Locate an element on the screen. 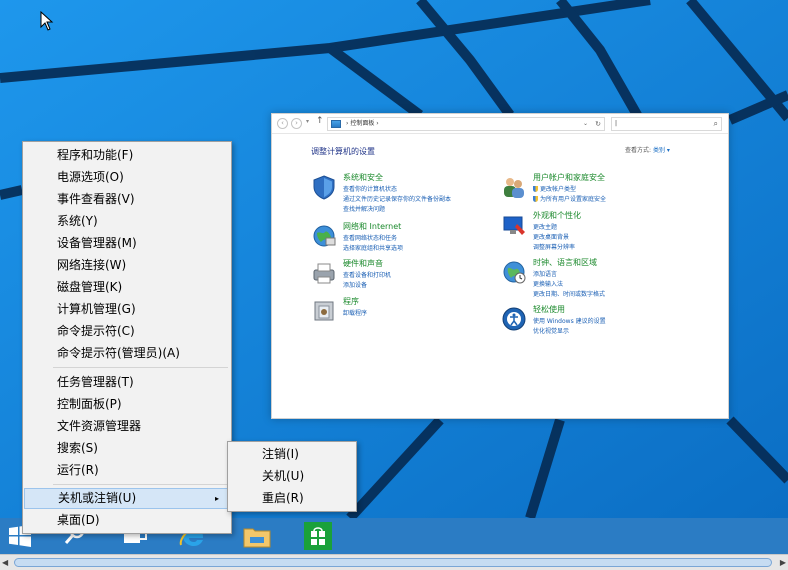 This screenshot has height=570, width=788. category-link: 更改主题 is located at coordinates (545, 226).